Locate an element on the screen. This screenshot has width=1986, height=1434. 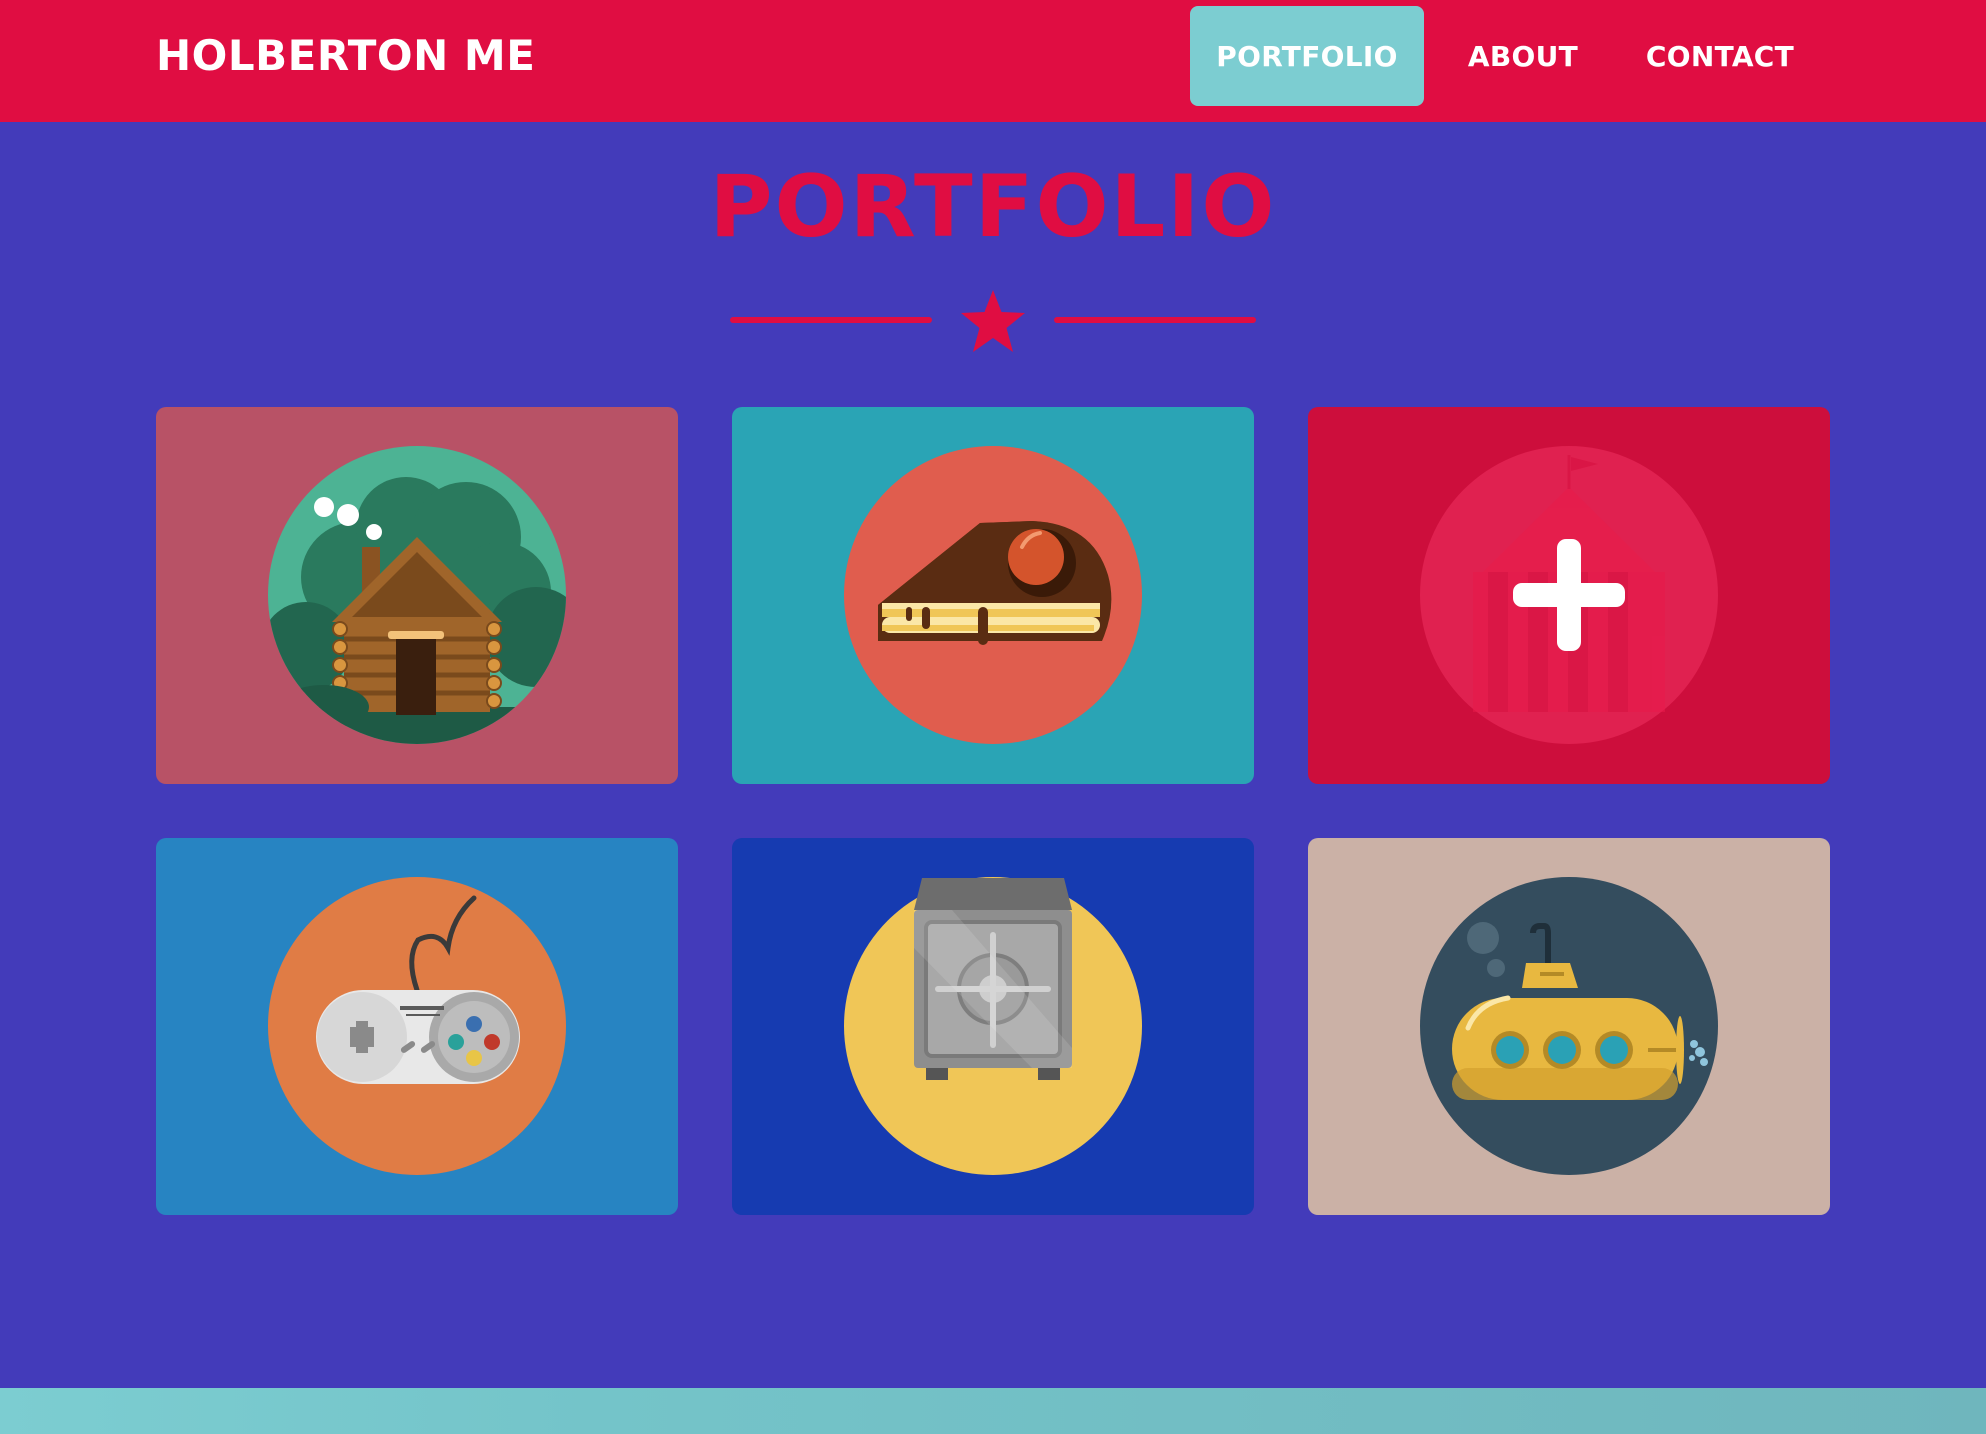
star-icon is located at coordinates (993, 321).